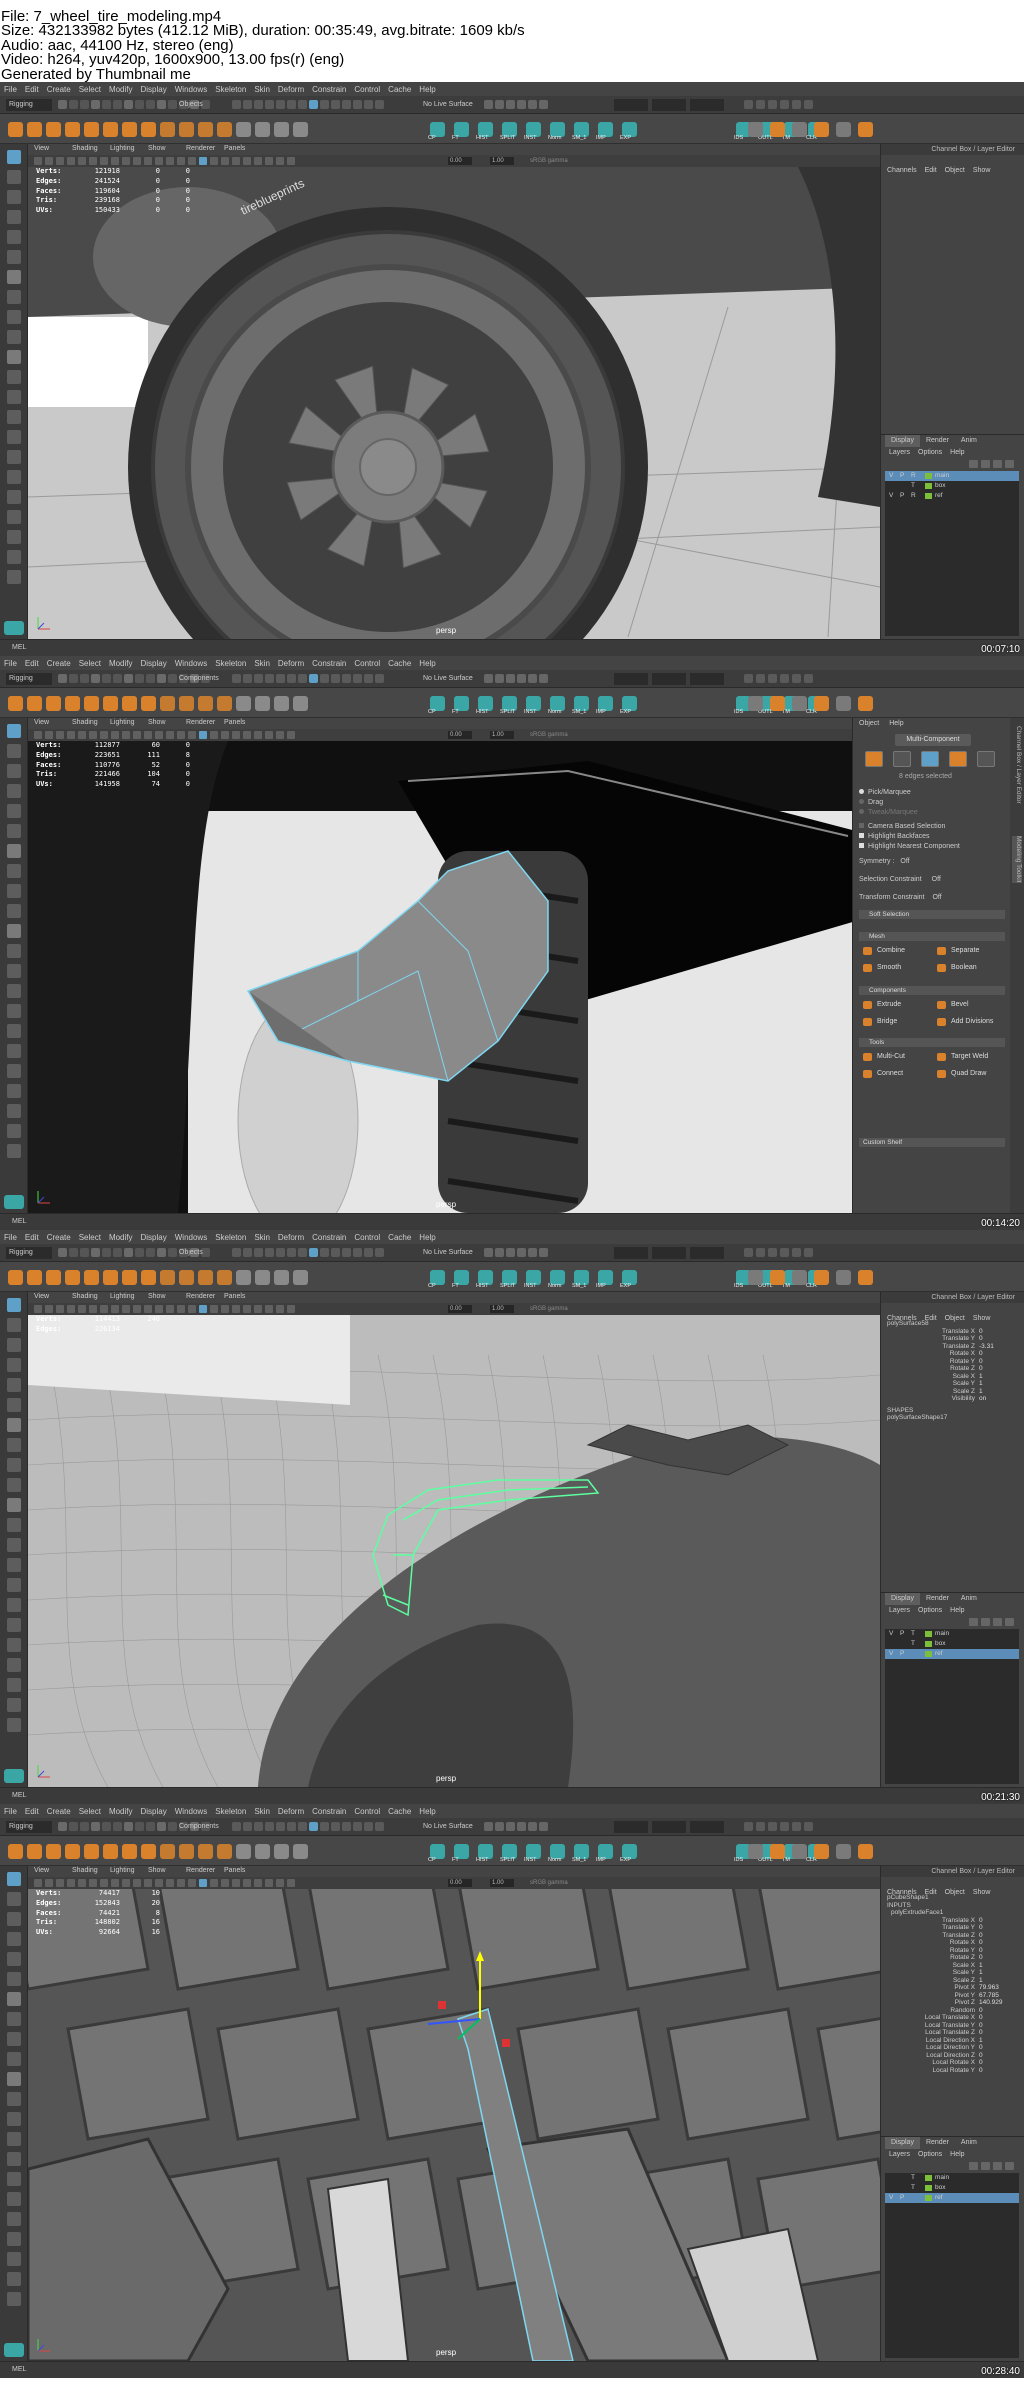  I want to click on panel-menu-shading: Shading, so click(85, 722).